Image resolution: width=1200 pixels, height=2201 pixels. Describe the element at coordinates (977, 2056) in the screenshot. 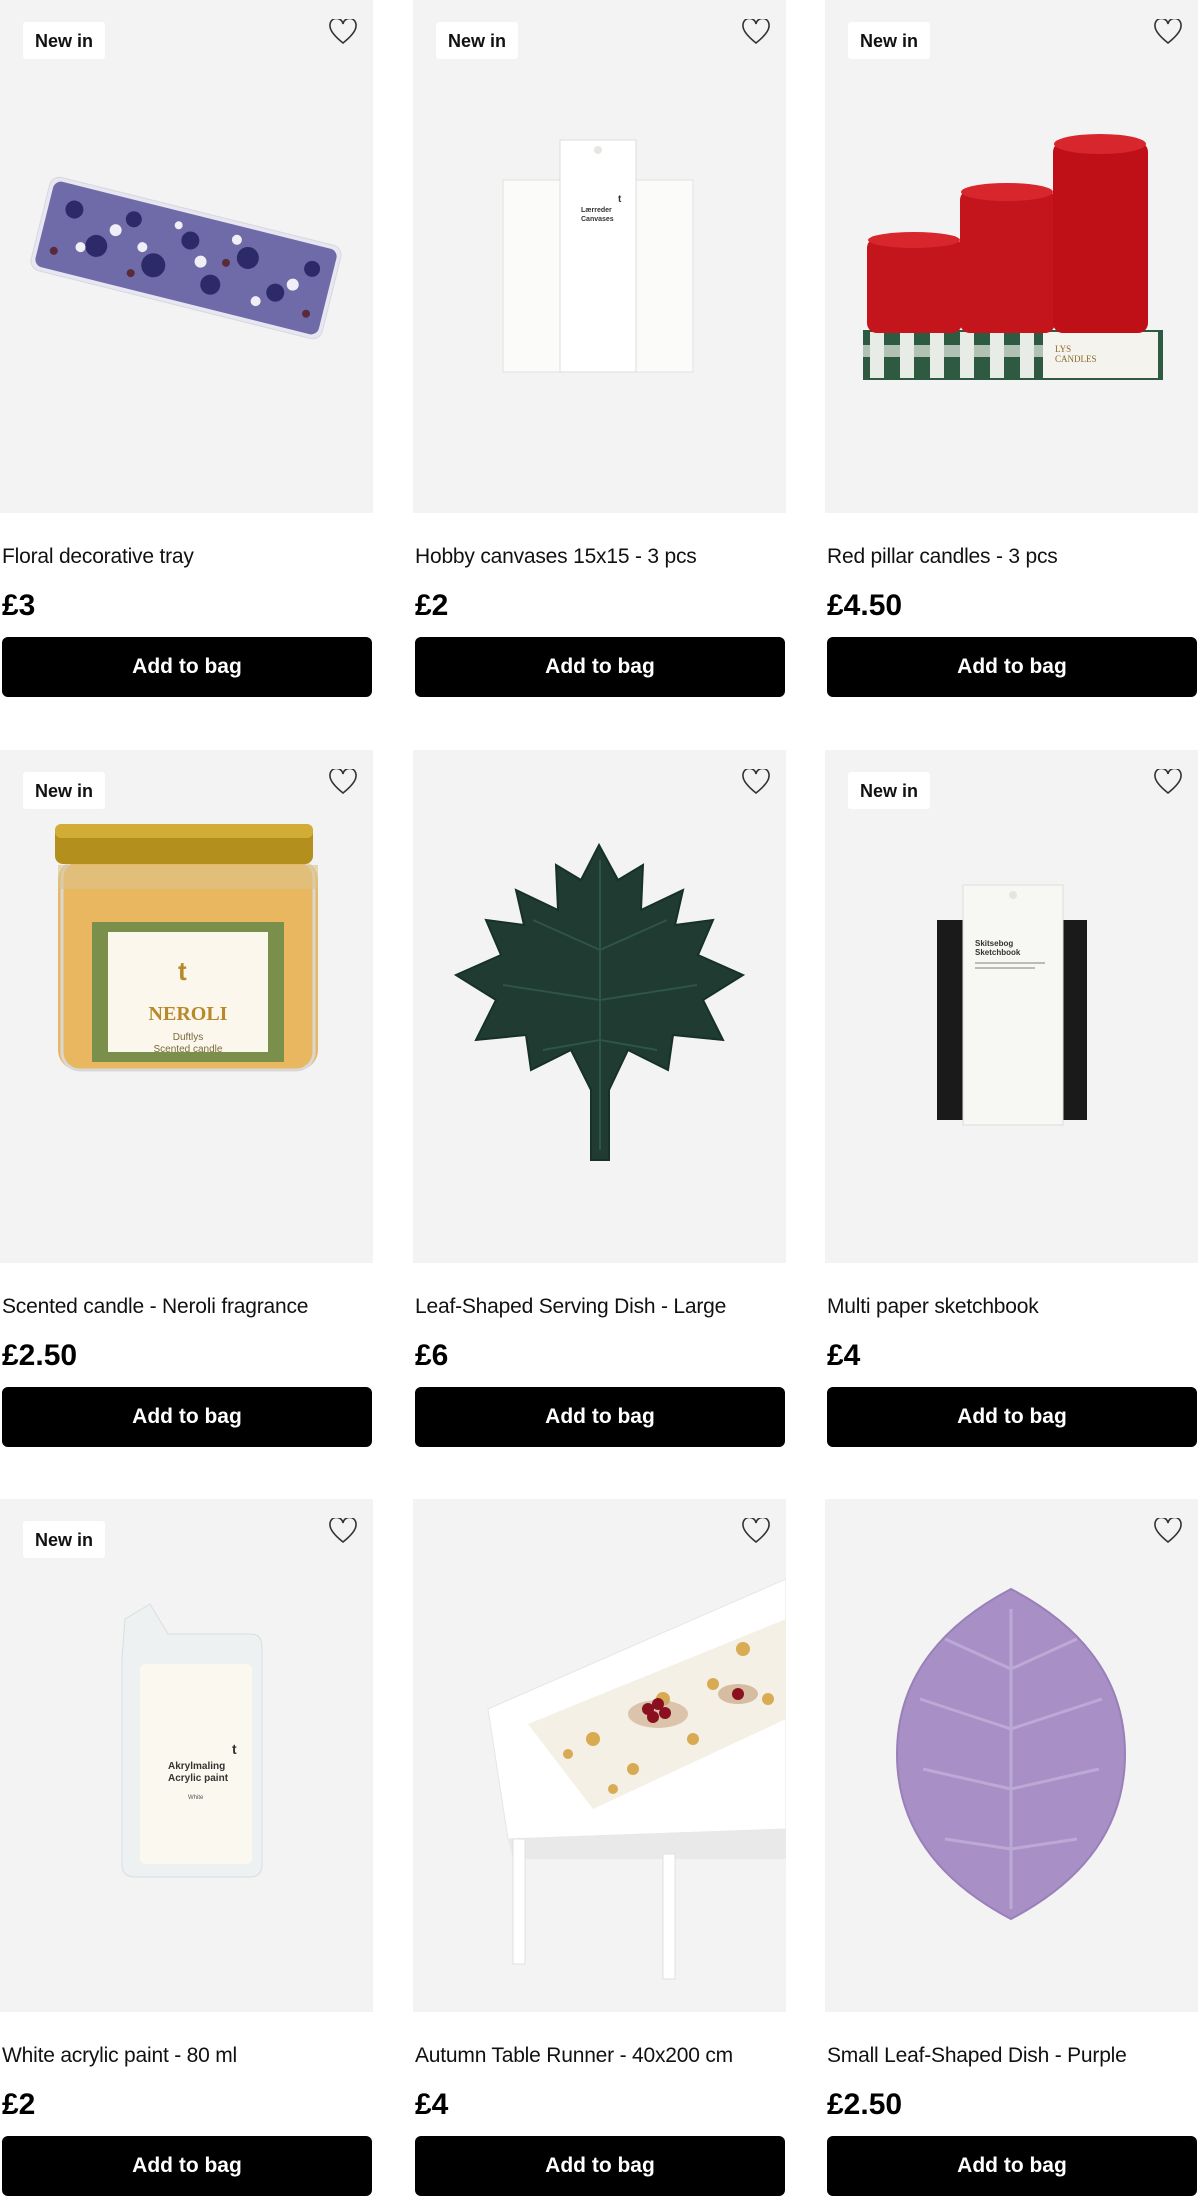

I see `product-title: Small Leaf-Shaped Dish - Purple` at that location.